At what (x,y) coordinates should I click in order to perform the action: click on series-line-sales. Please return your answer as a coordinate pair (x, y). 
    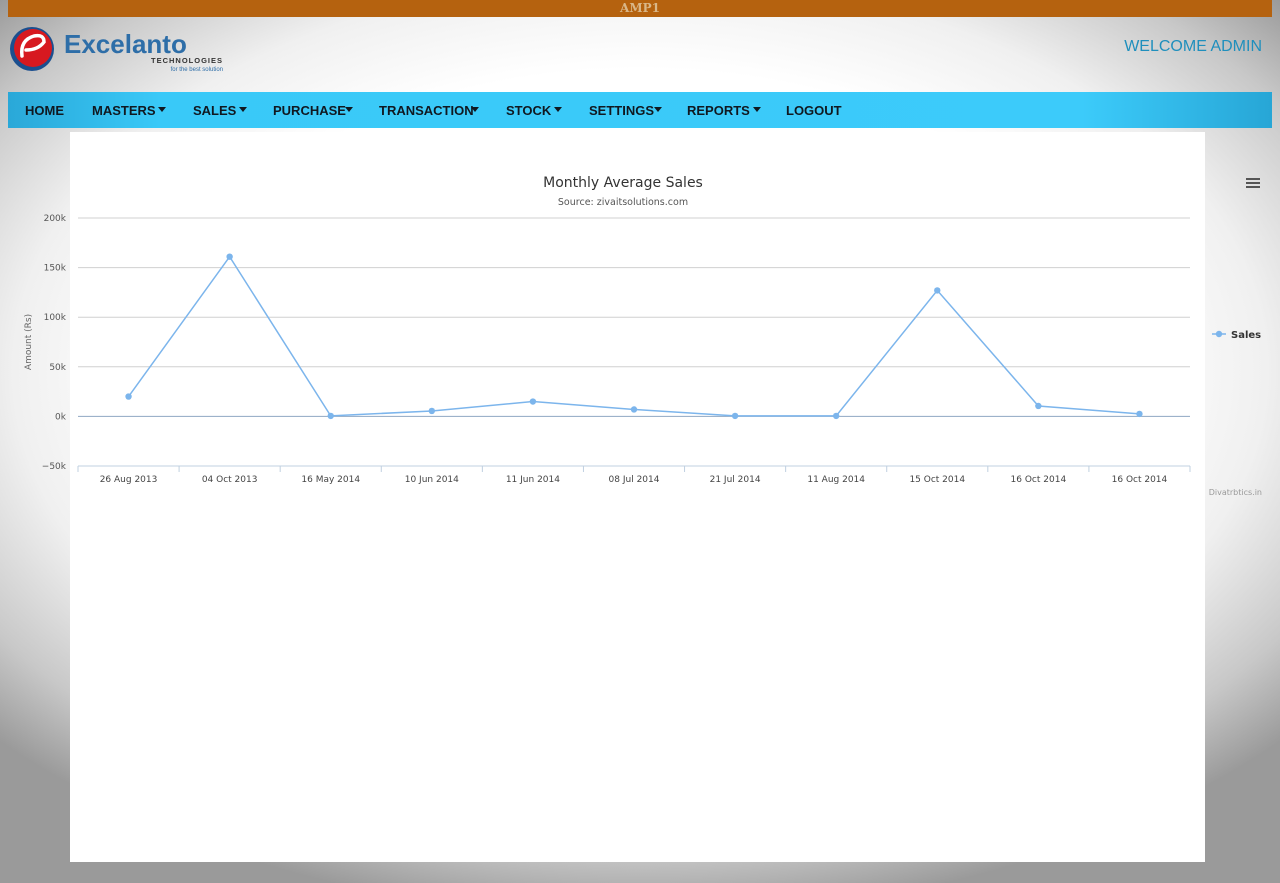
    Looking at the image, I should click on (633, 336).